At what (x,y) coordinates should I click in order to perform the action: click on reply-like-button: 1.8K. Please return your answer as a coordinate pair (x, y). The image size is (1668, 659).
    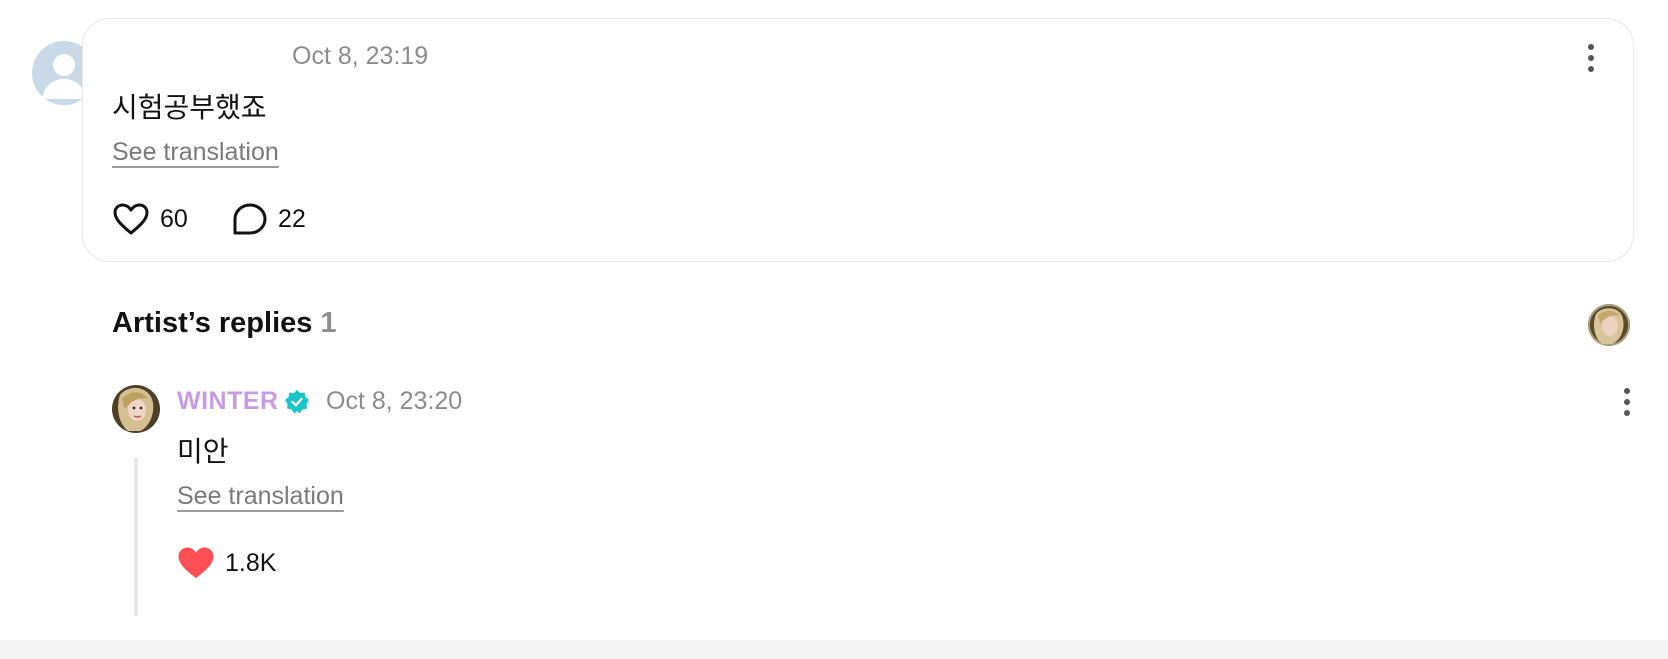
    Looking at the image, I should click on (226, 563).